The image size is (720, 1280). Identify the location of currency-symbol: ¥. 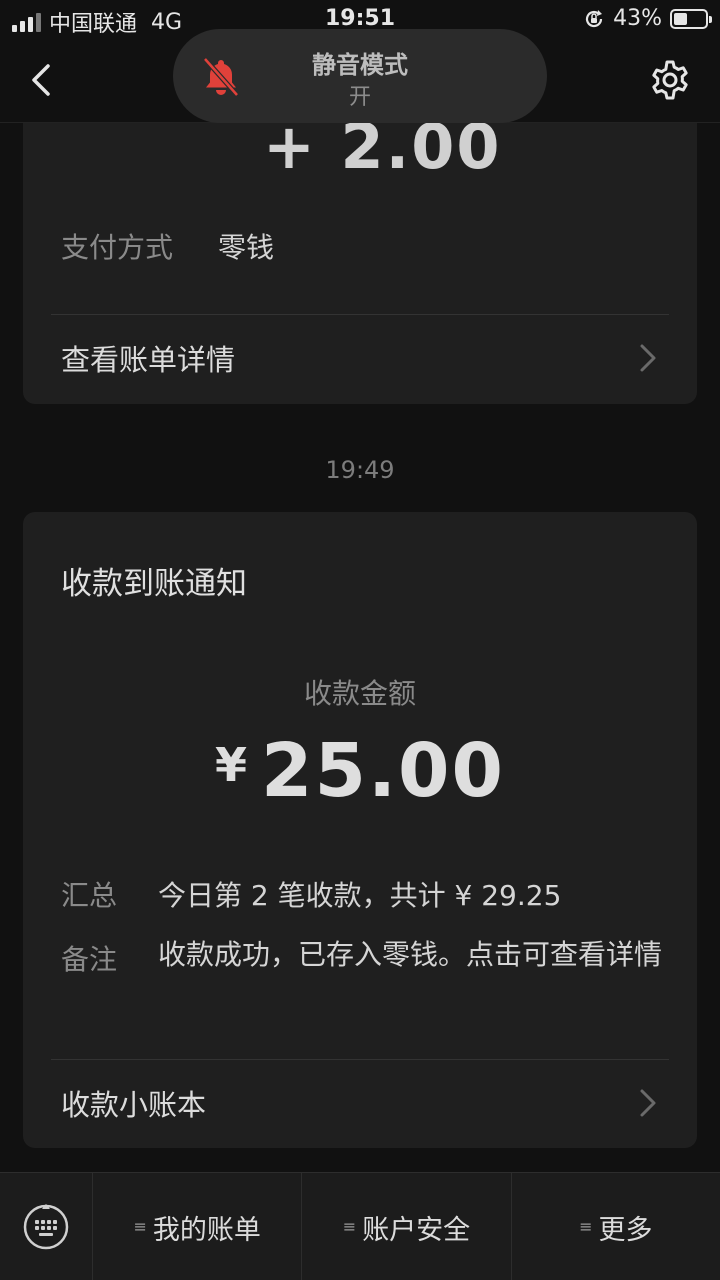
(230, 765).